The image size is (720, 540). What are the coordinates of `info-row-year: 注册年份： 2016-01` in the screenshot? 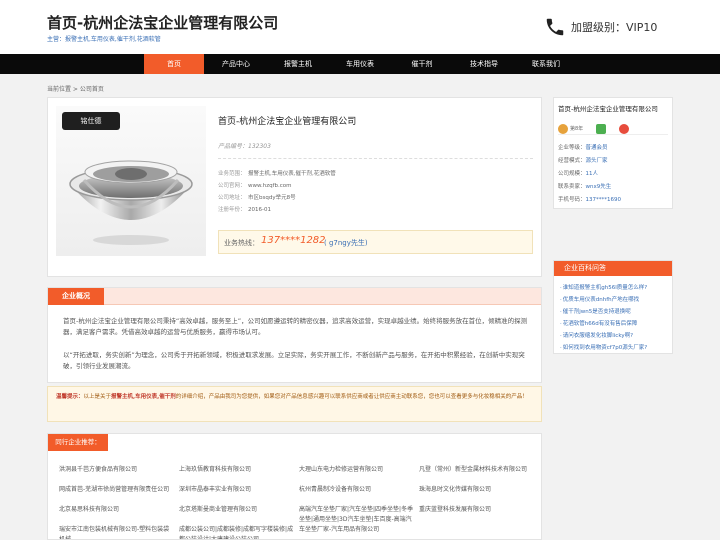 It's located at (244, 210).